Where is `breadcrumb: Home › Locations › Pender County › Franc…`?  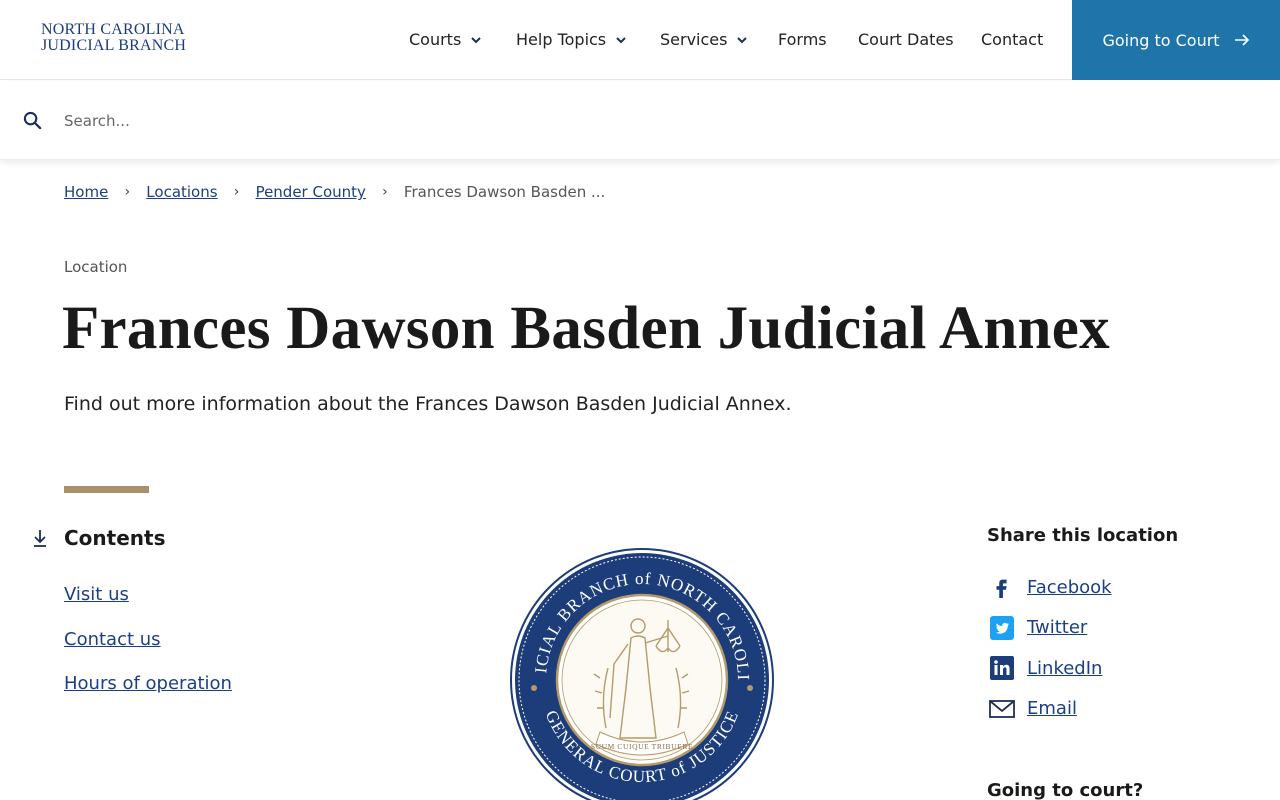
breadcrumb: Home › Locations › Pender County › Franc… is located at coordinates (334, 192).